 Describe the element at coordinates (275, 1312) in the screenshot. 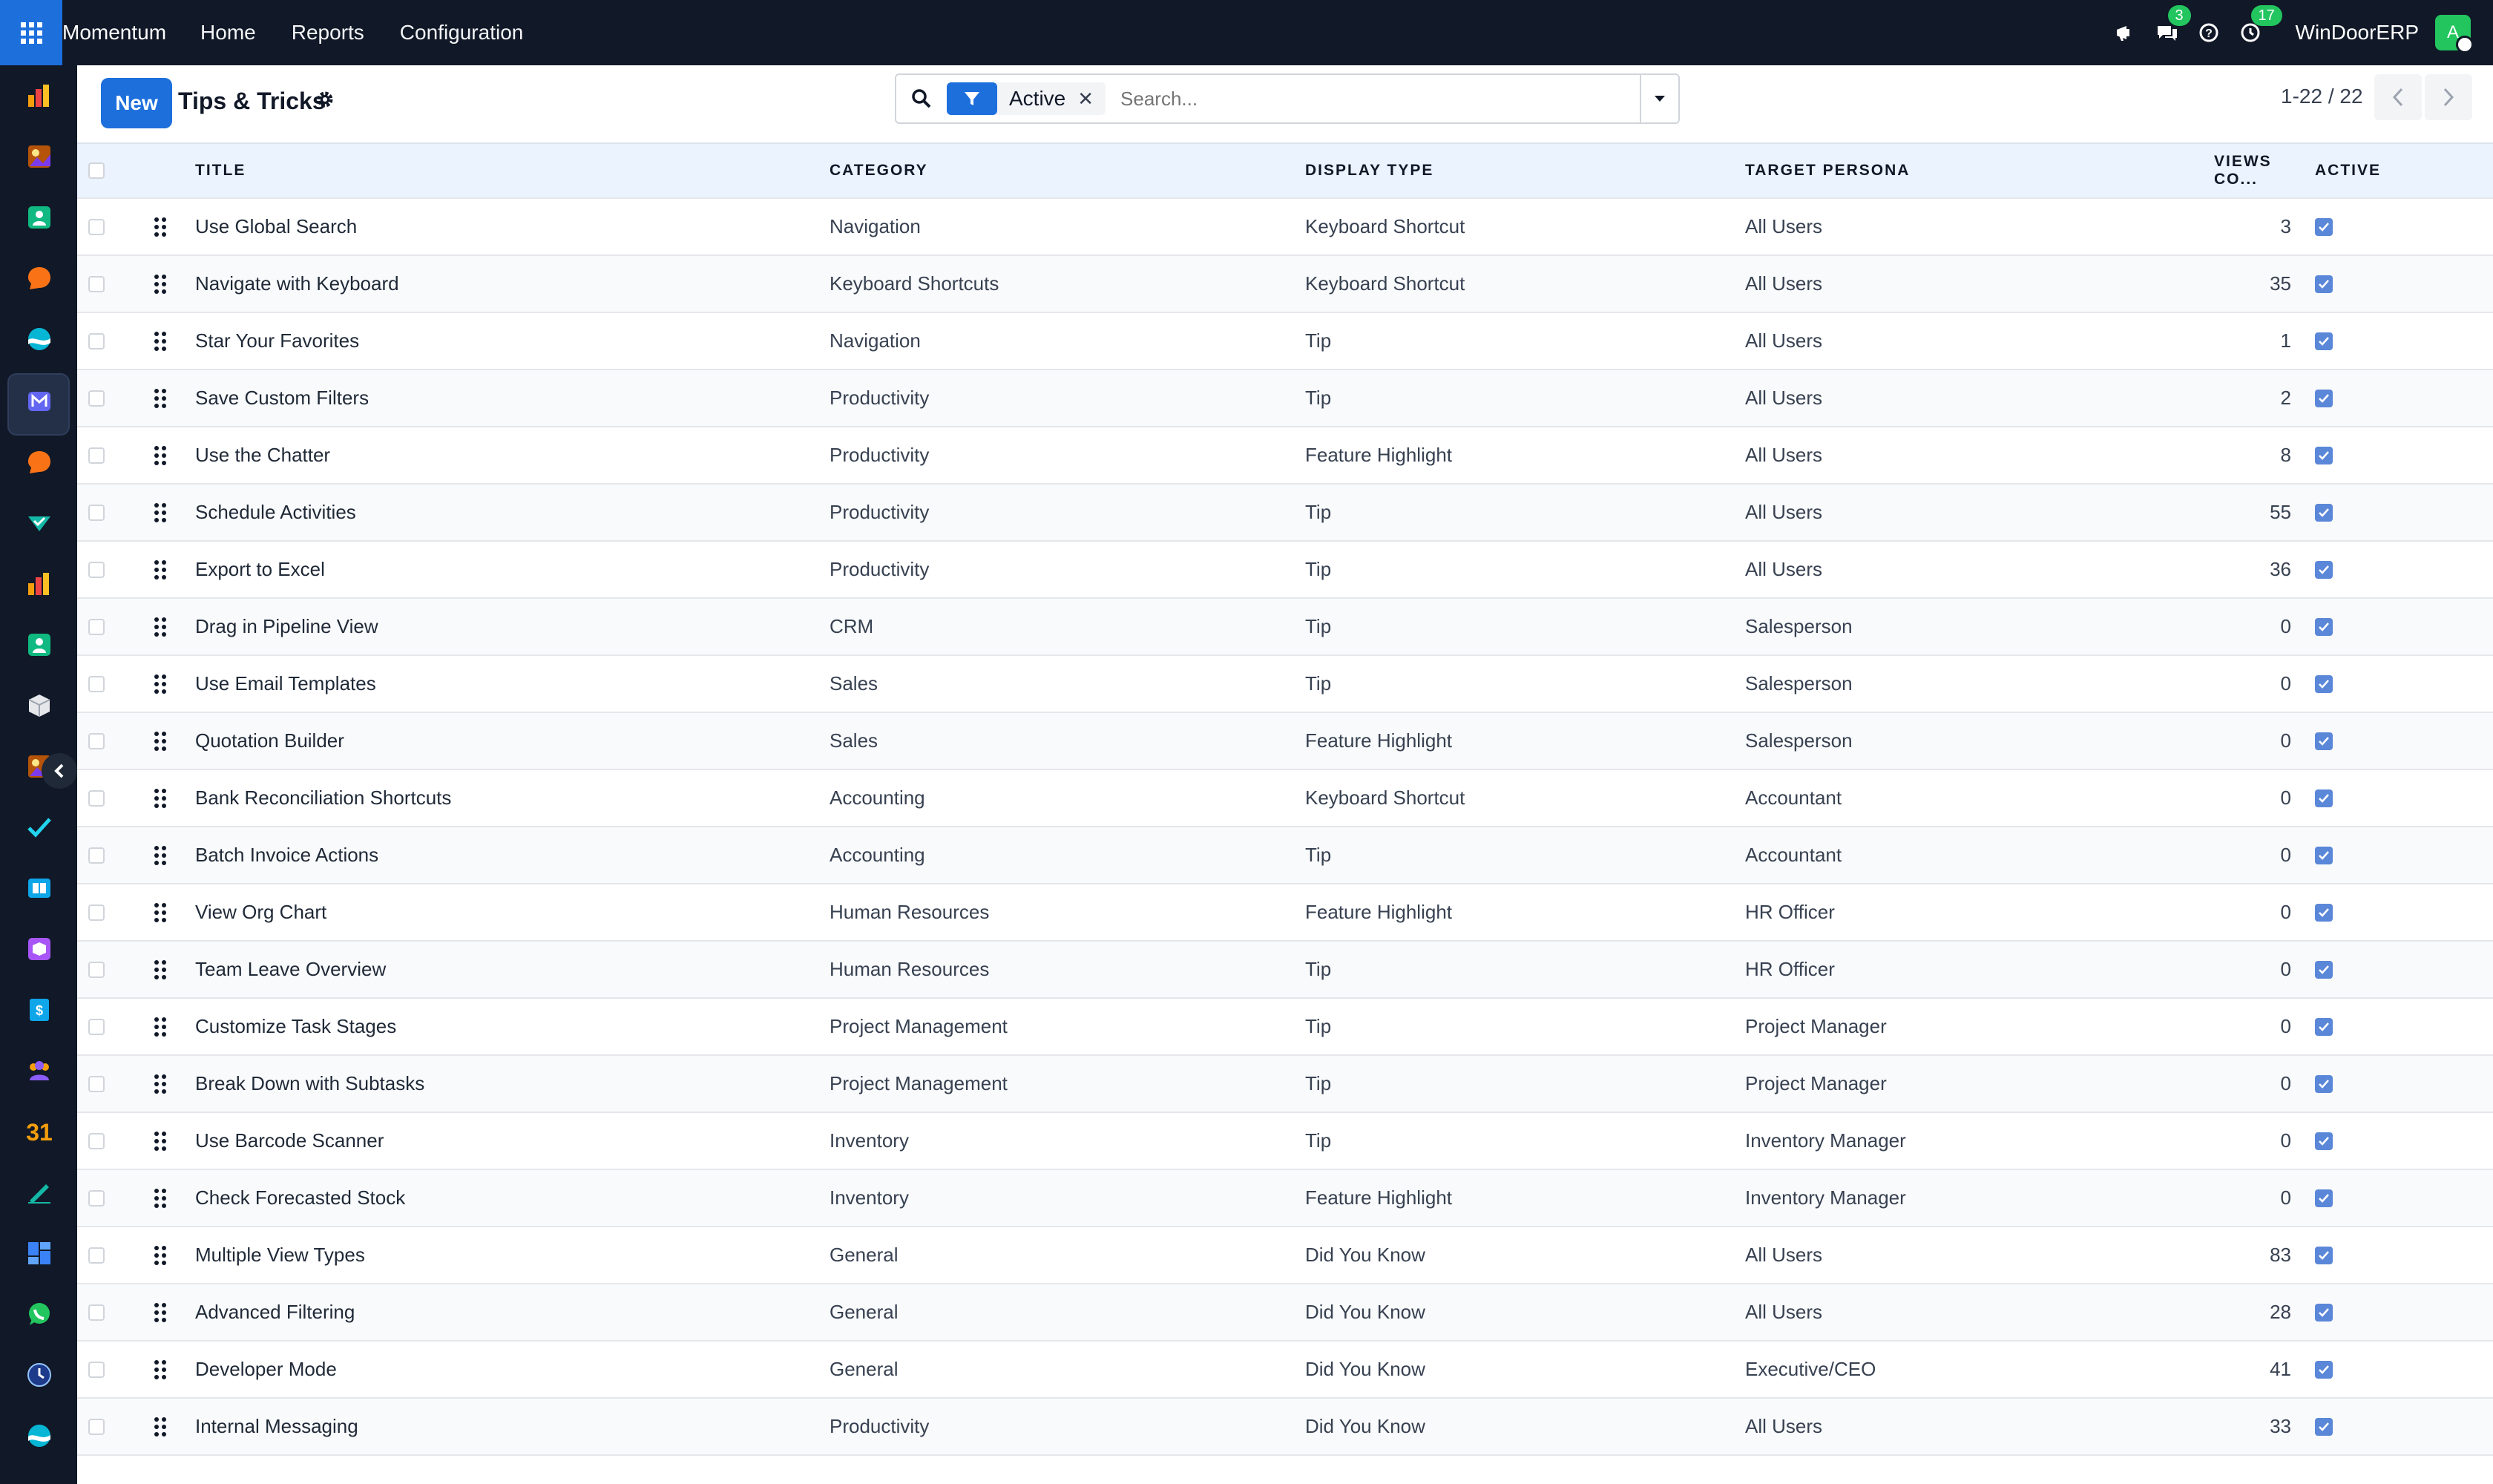

I see `cell-title: Advanced Filtering` at that location.